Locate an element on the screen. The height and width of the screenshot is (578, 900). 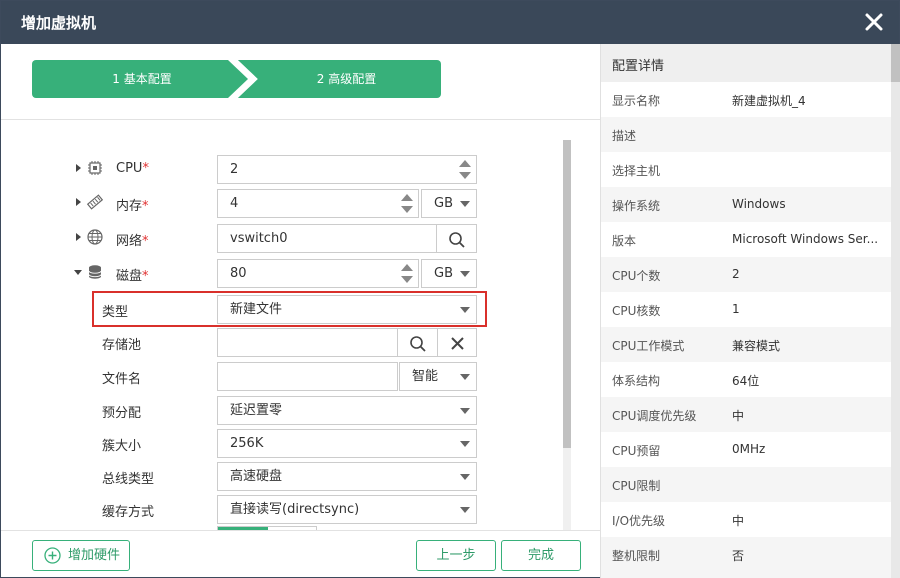
detail-row: 选择主机 is located at coordinates (746, 169).